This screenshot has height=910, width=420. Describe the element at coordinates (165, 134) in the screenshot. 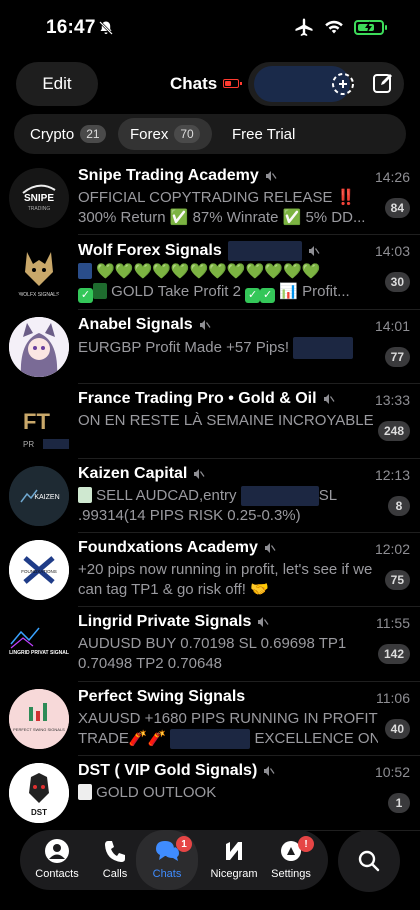

I see `tab-forex: Forex 70` at that location.